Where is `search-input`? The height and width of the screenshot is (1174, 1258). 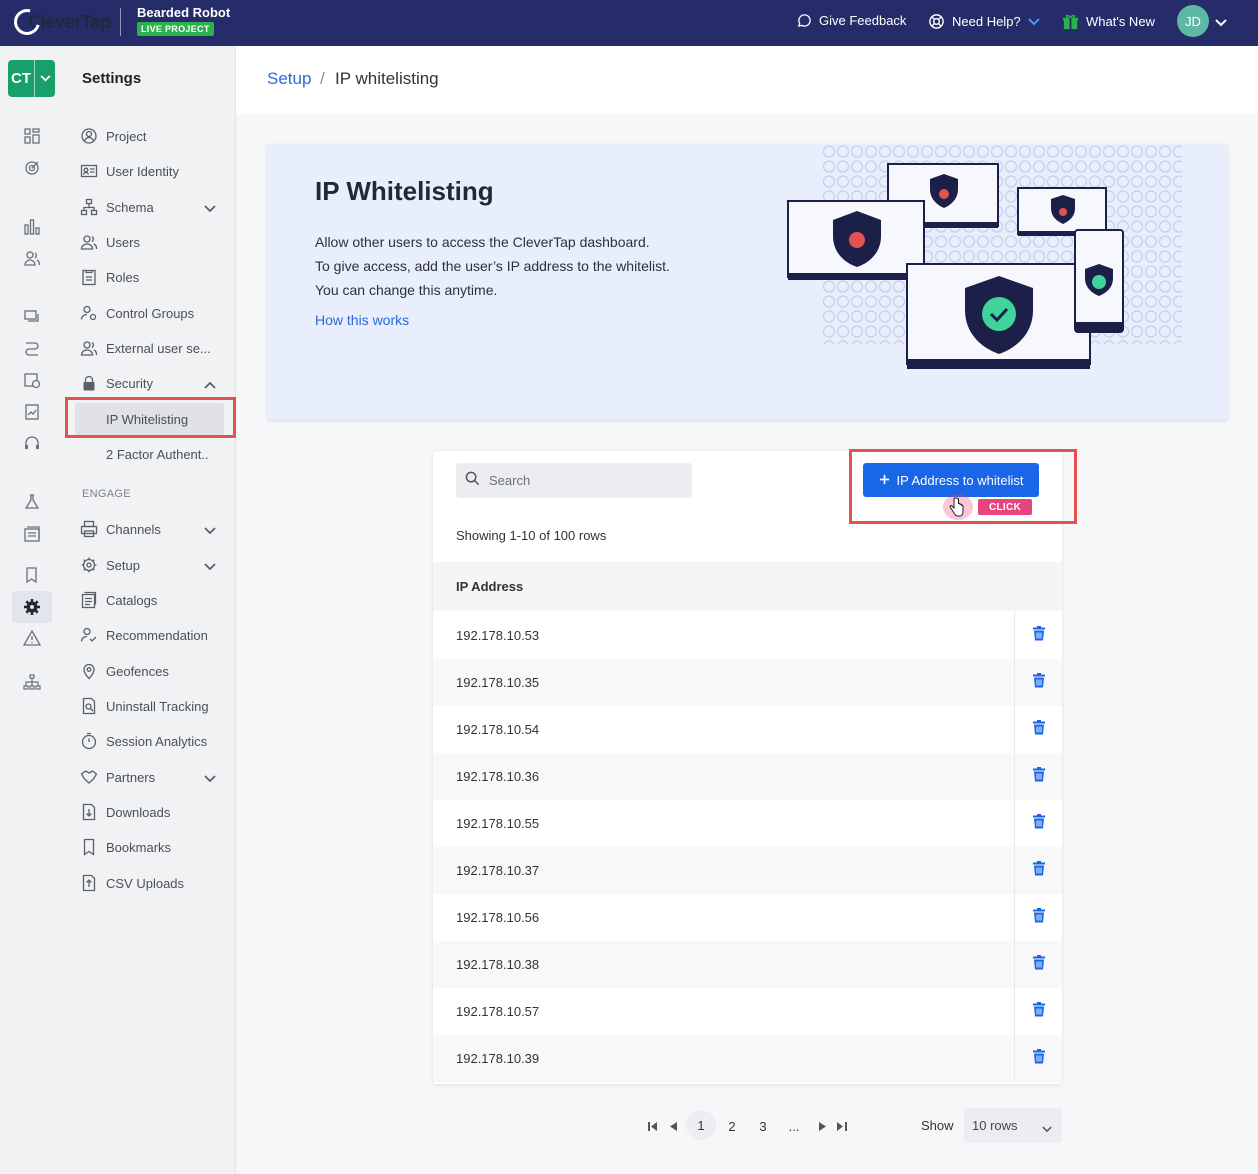 search-input is located at coordinates (584, 480).